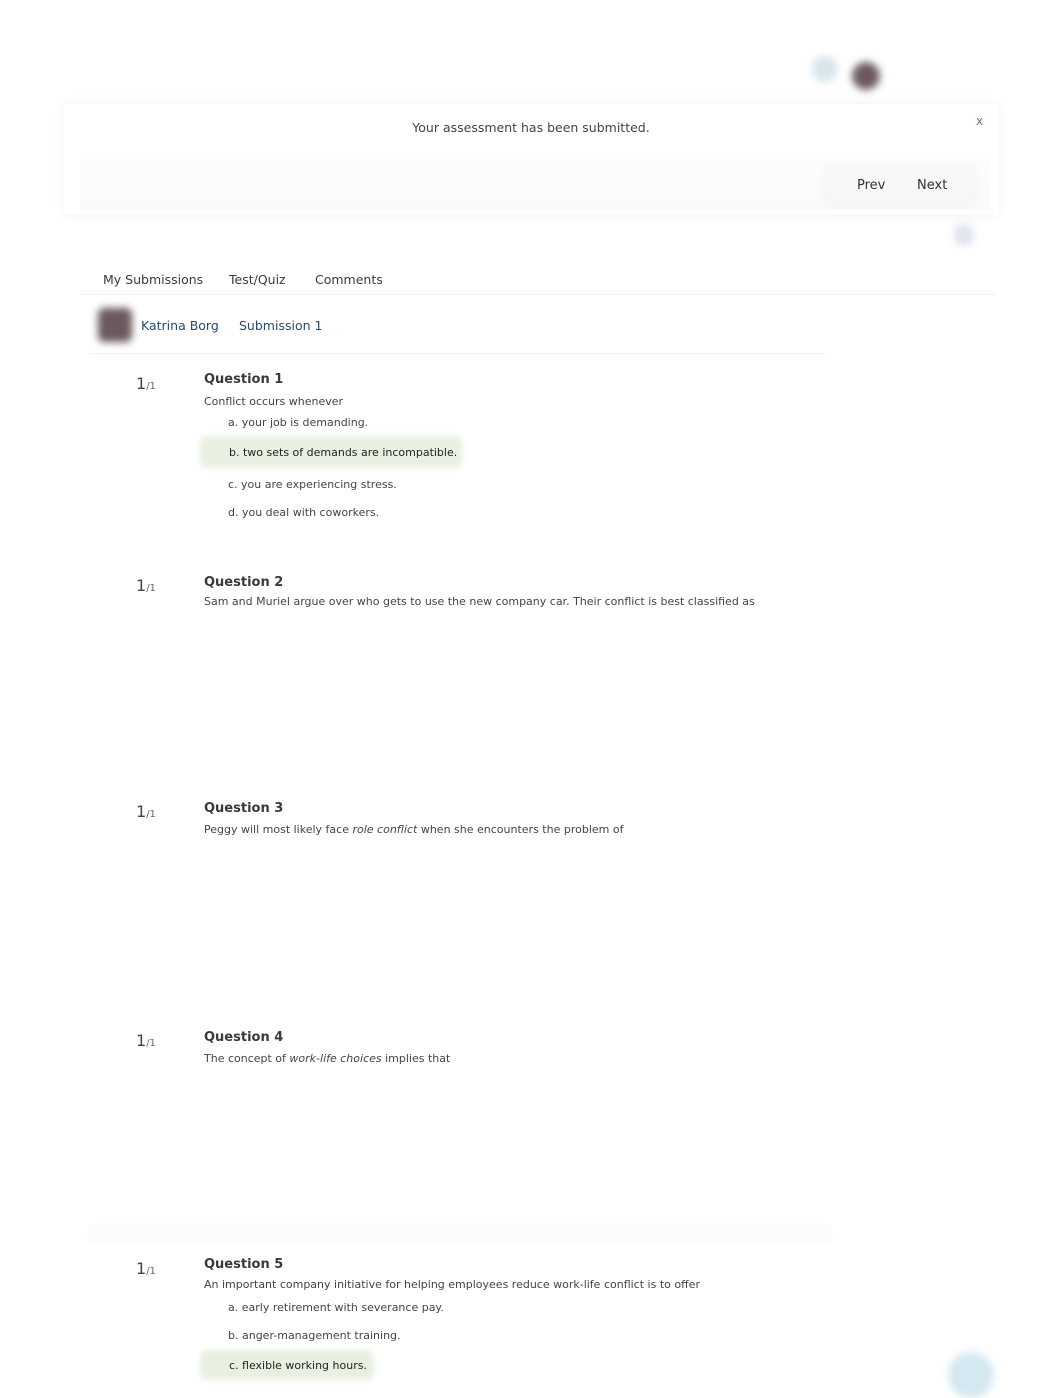  I want to click on prev-button: Prev, so click(871, 185).